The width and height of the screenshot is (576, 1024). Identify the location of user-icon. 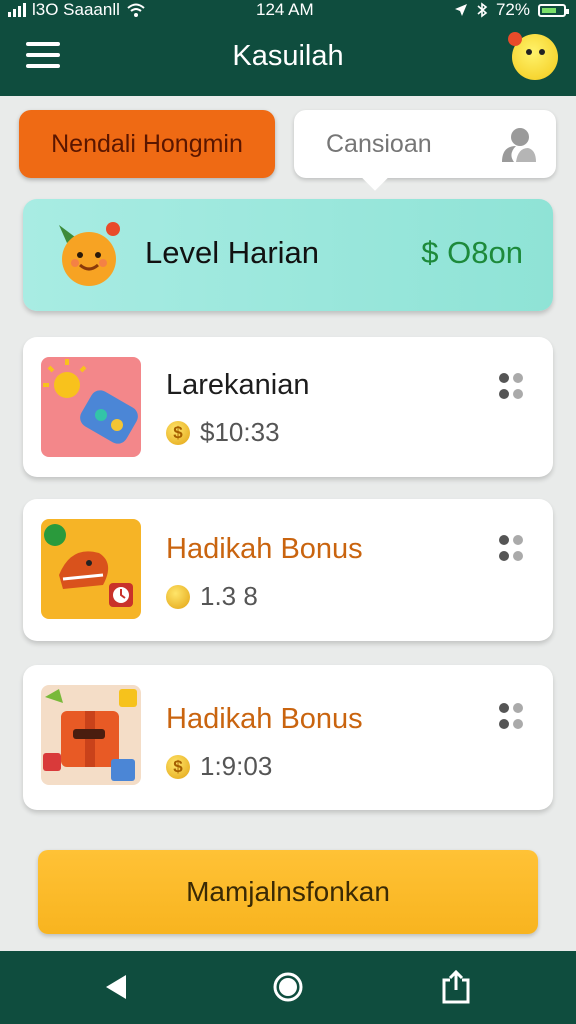
(518, 144).